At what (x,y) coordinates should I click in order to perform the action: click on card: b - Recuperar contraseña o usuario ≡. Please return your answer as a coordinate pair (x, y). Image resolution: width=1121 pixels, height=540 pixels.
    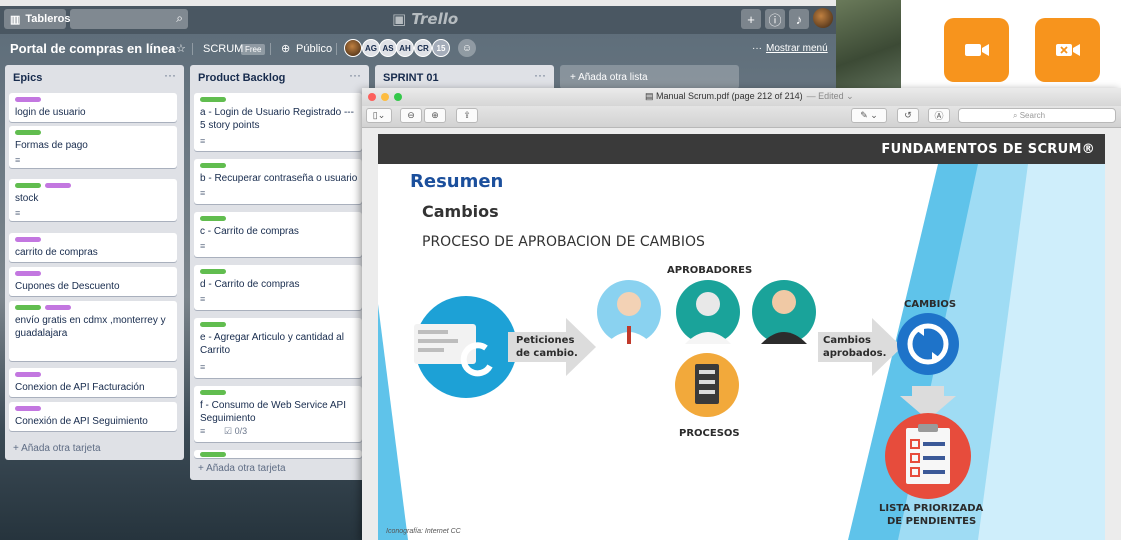
    Looking at the image, I should click on (278, 181).